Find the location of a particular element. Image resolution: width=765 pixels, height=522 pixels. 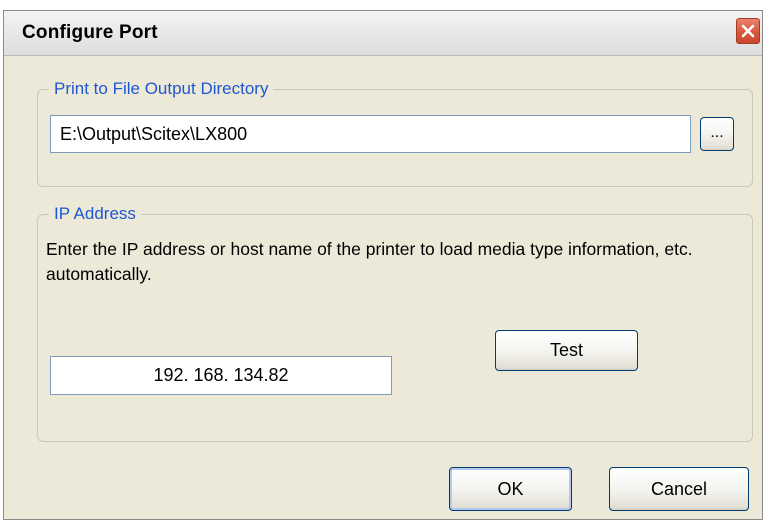

title-bar: Configure Port is located at coordinates (383, 33).